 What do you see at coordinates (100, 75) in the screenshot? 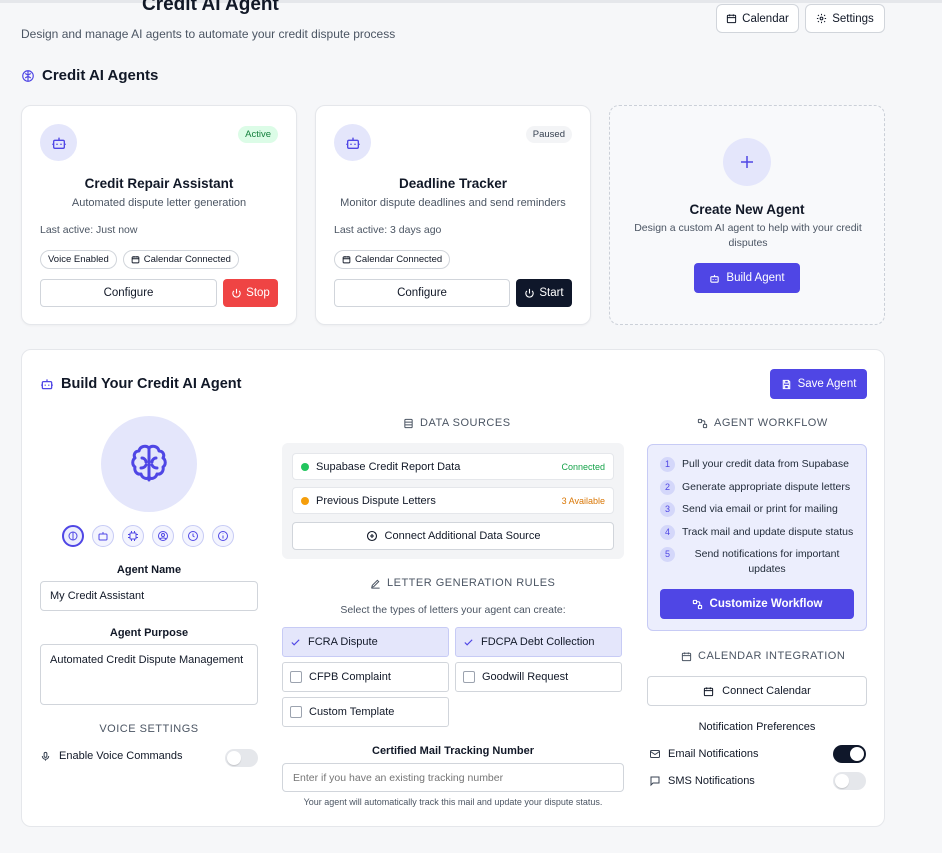
I see `agents-section-title: Credit AI Agents` at bounding box center [100, 75].